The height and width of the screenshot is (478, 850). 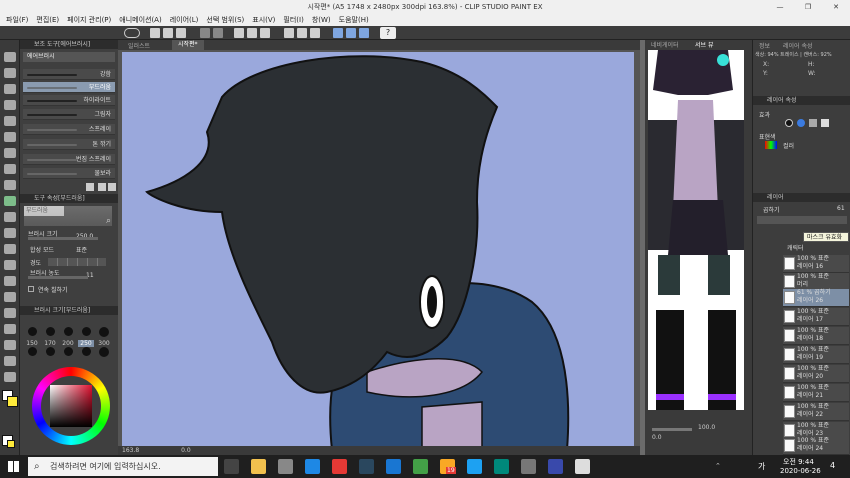 What do you see at coordinates (293, 20) in the screenshot?
I see `menu-filter: 필터(I)` at bounding box center [293, 20].